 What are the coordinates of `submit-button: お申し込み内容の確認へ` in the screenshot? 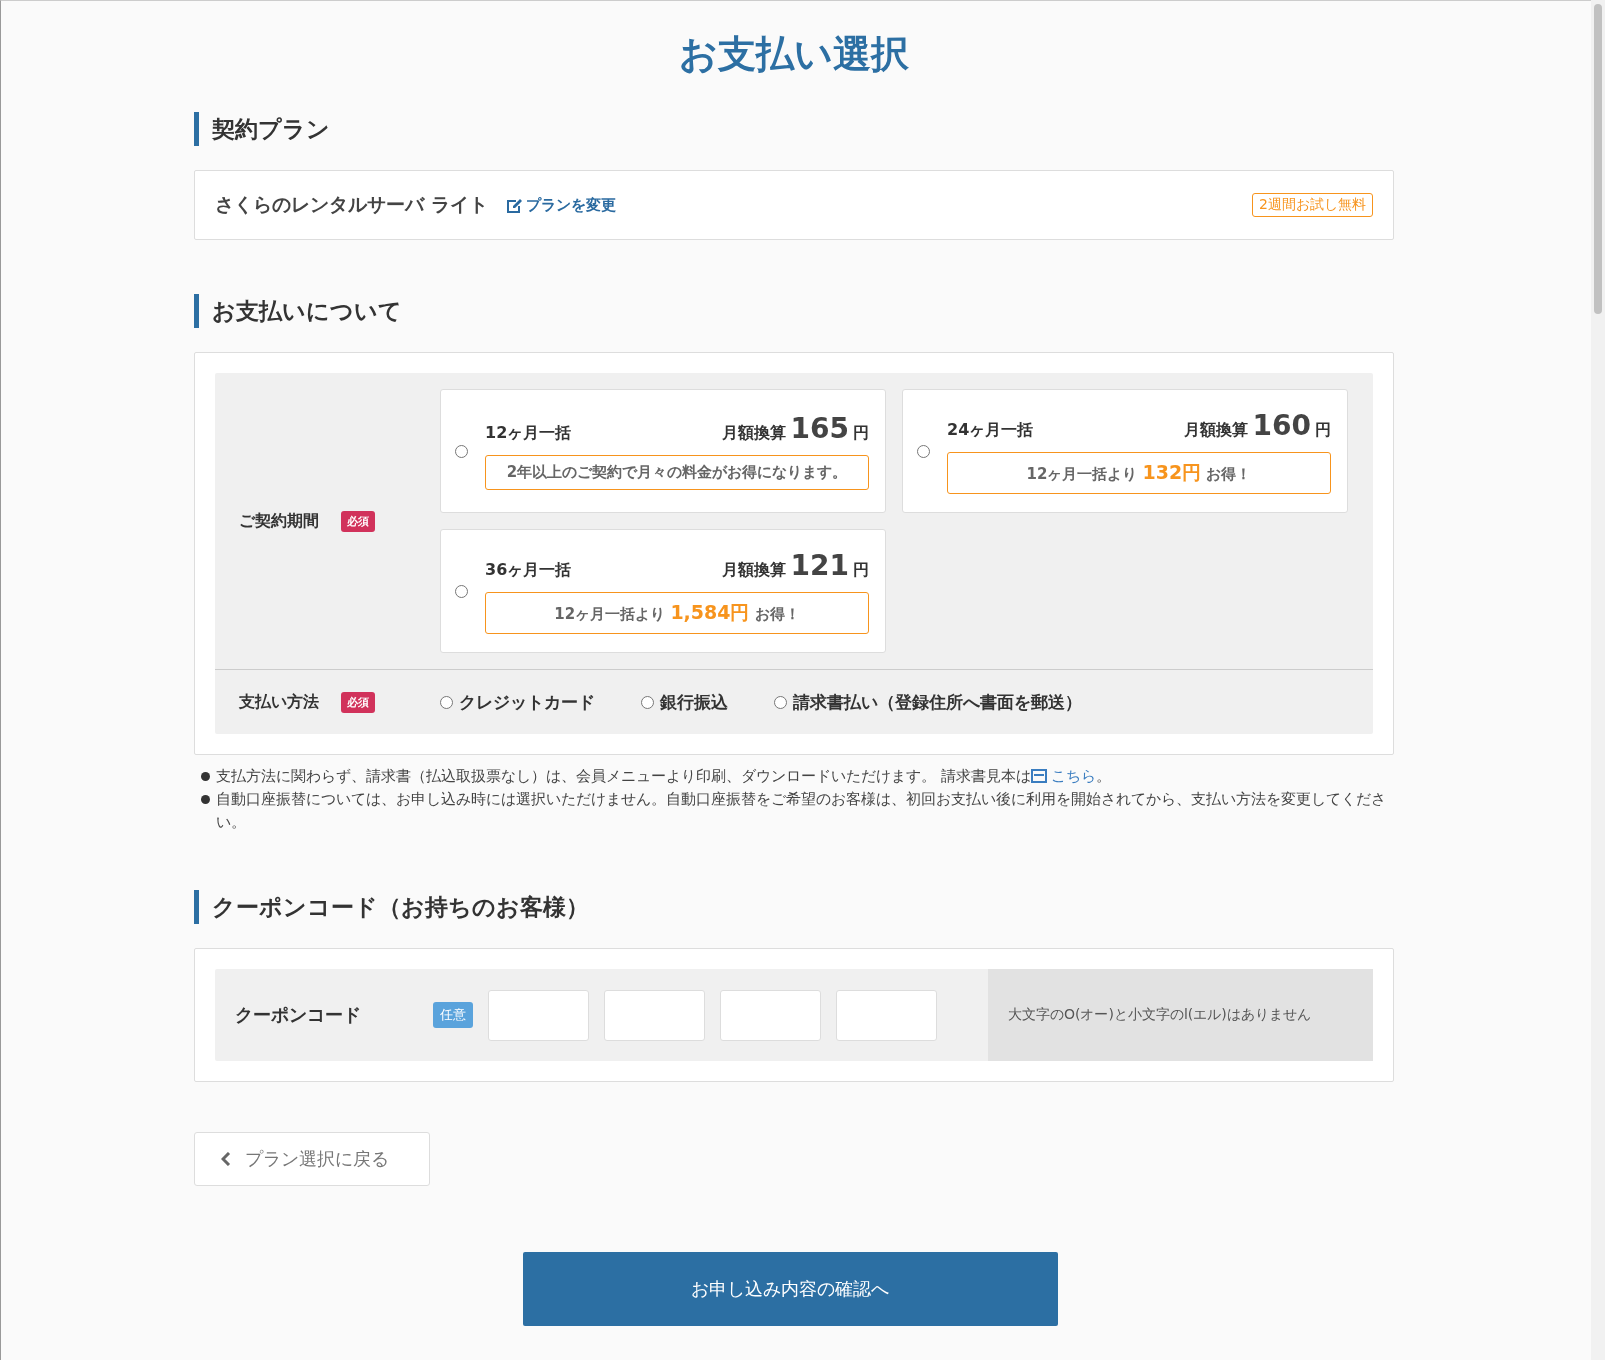 It's located at (790, 1289).